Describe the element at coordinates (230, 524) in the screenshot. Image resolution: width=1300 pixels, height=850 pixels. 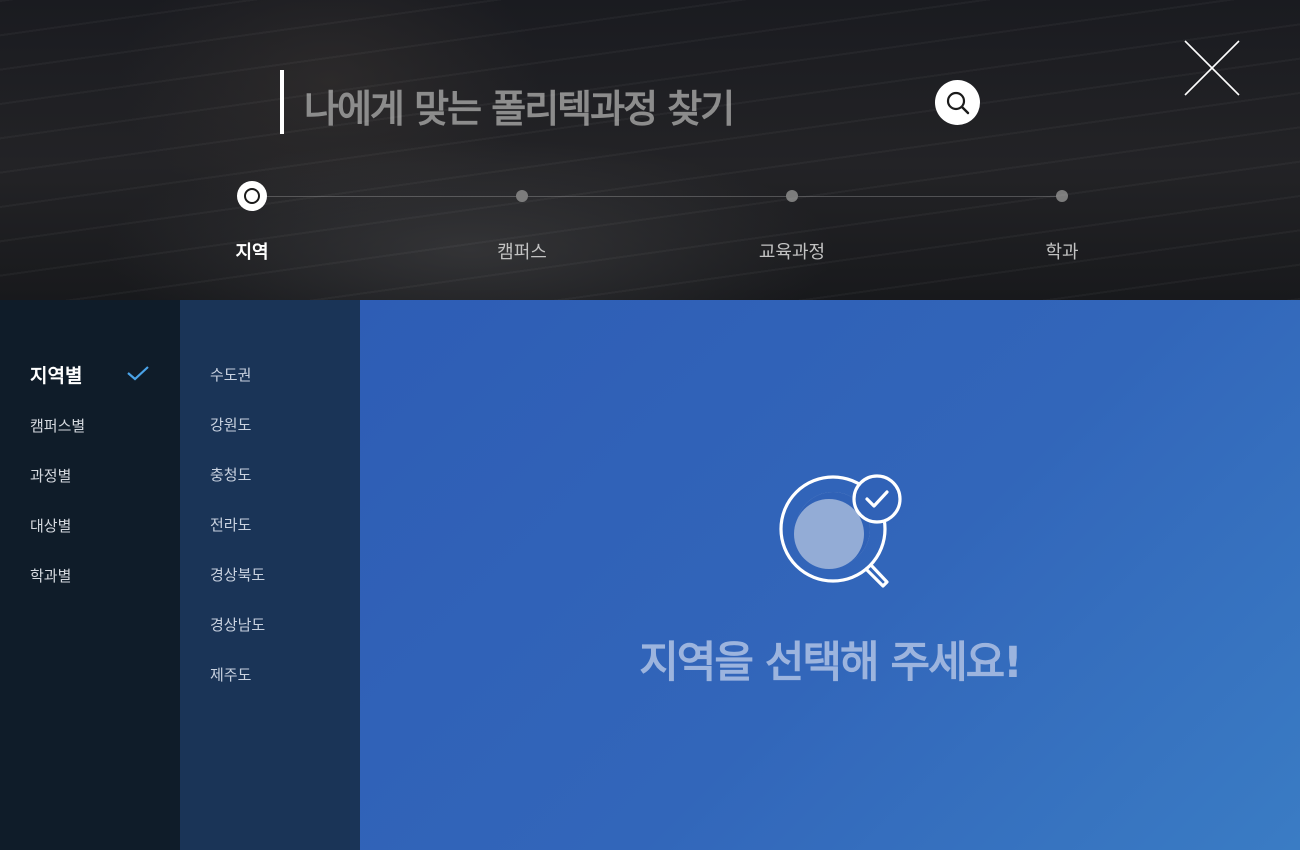
I see `region-item: 전라도` at that location.